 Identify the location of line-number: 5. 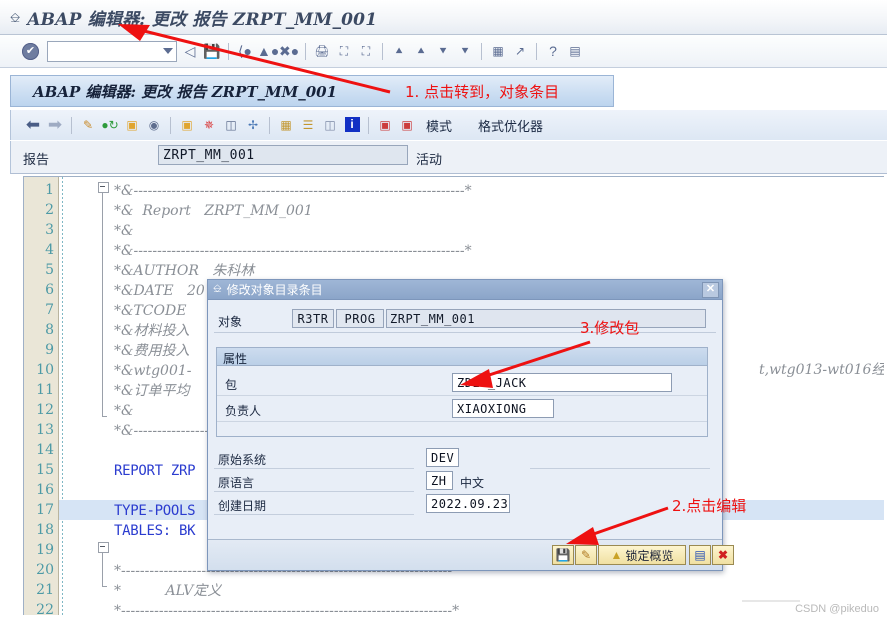
(49, 270).